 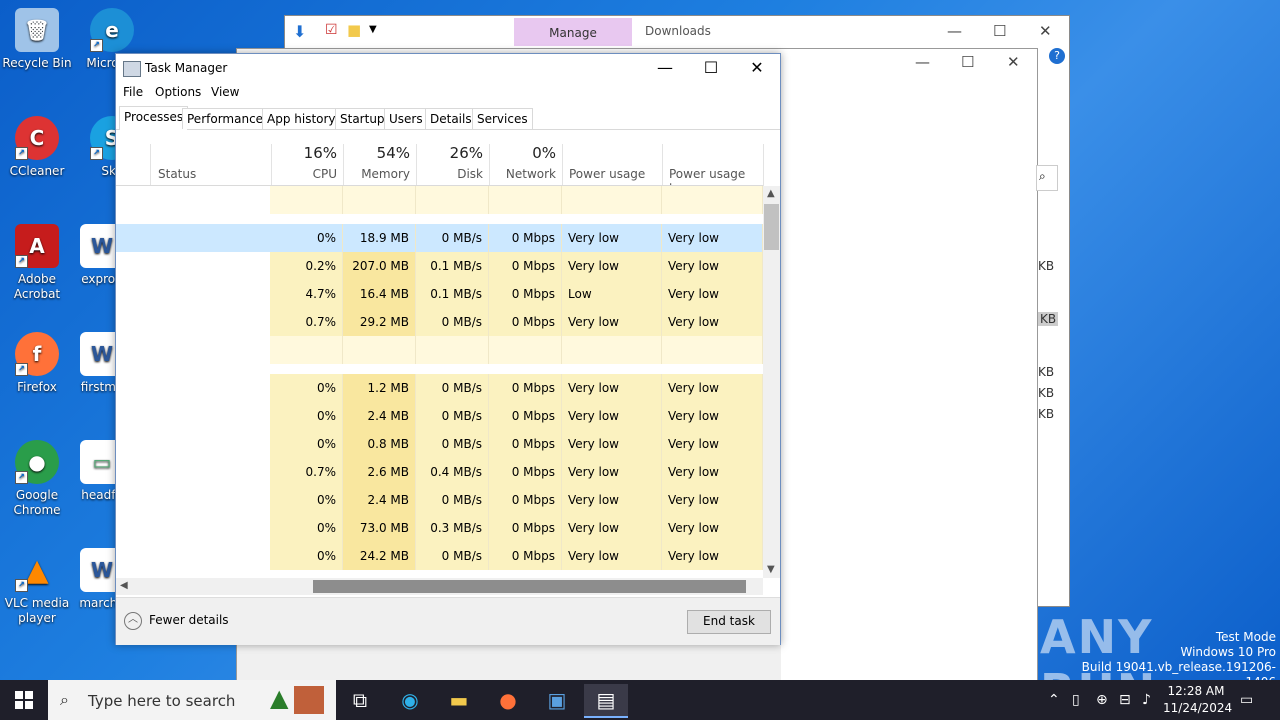 I want to click on table-cell-cpu: 0.2%, so click(x=306, y=266).